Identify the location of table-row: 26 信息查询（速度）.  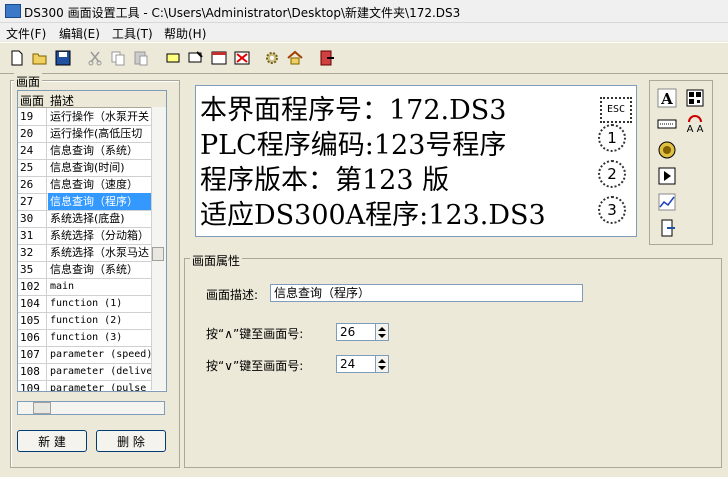
(85, 185).